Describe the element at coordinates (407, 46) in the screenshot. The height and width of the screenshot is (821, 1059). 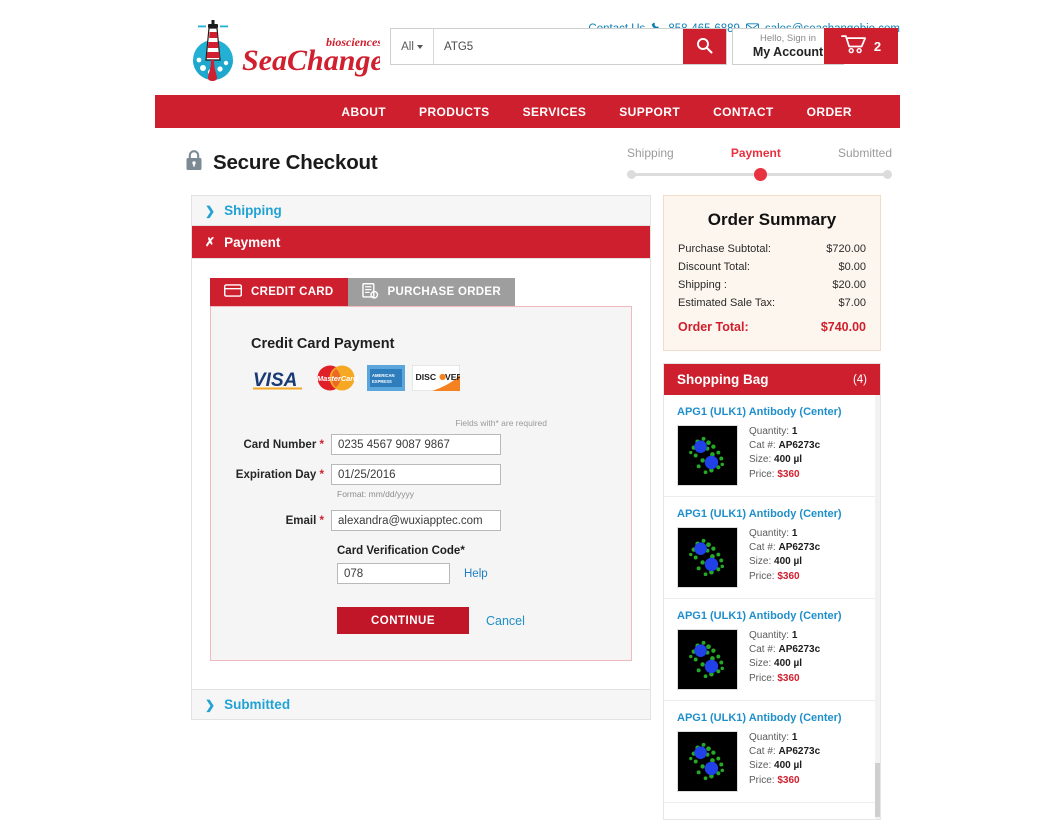
I see `search-category-label: All` at that location.